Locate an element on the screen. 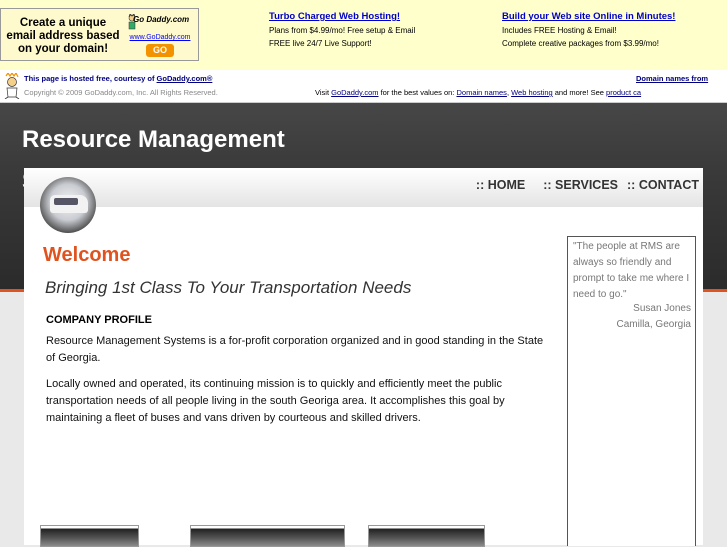  godaddy-wordmark: Go Daddy.com is located at coordinates (161, 19).